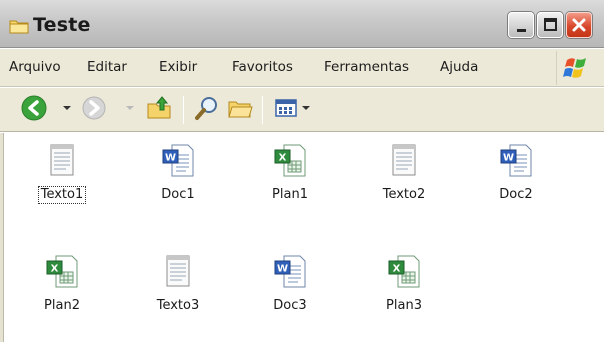  What do you see at coordinates (62, 305) in the screenshot?
I see `file-name-label: Plan2` at bounding box center [62, 305].